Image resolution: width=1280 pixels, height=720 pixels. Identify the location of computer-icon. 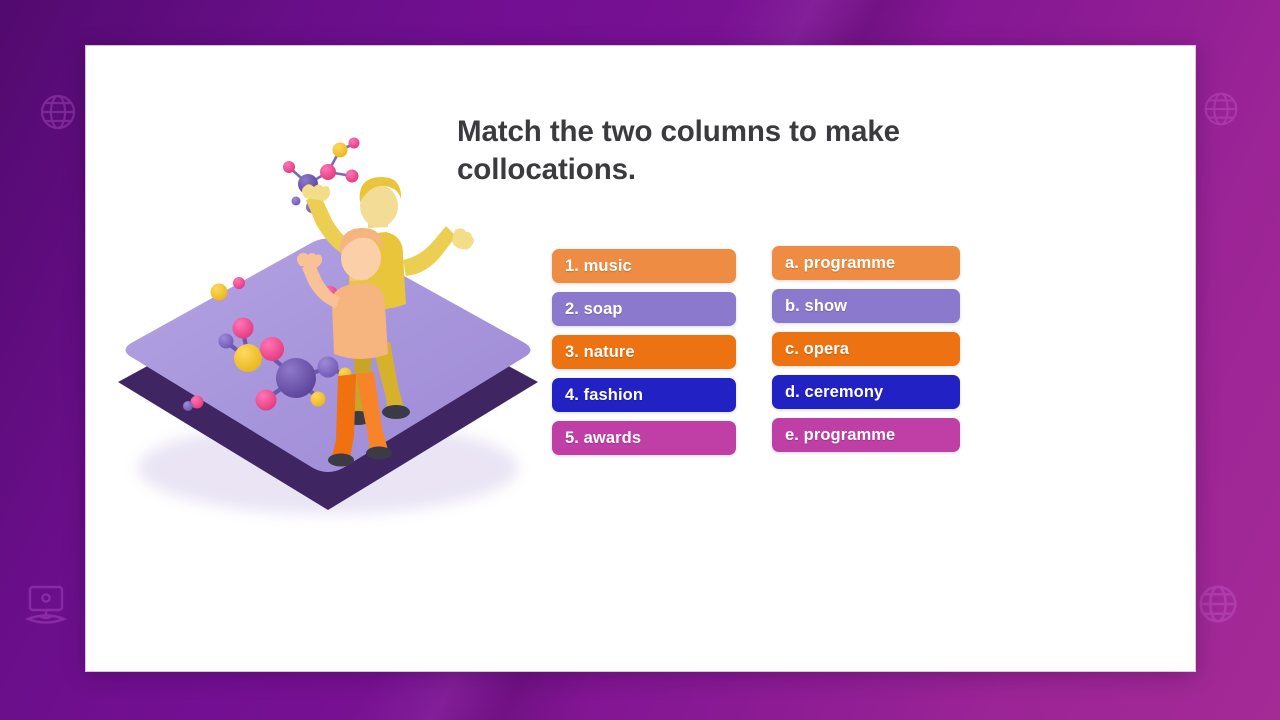
(46, 603).